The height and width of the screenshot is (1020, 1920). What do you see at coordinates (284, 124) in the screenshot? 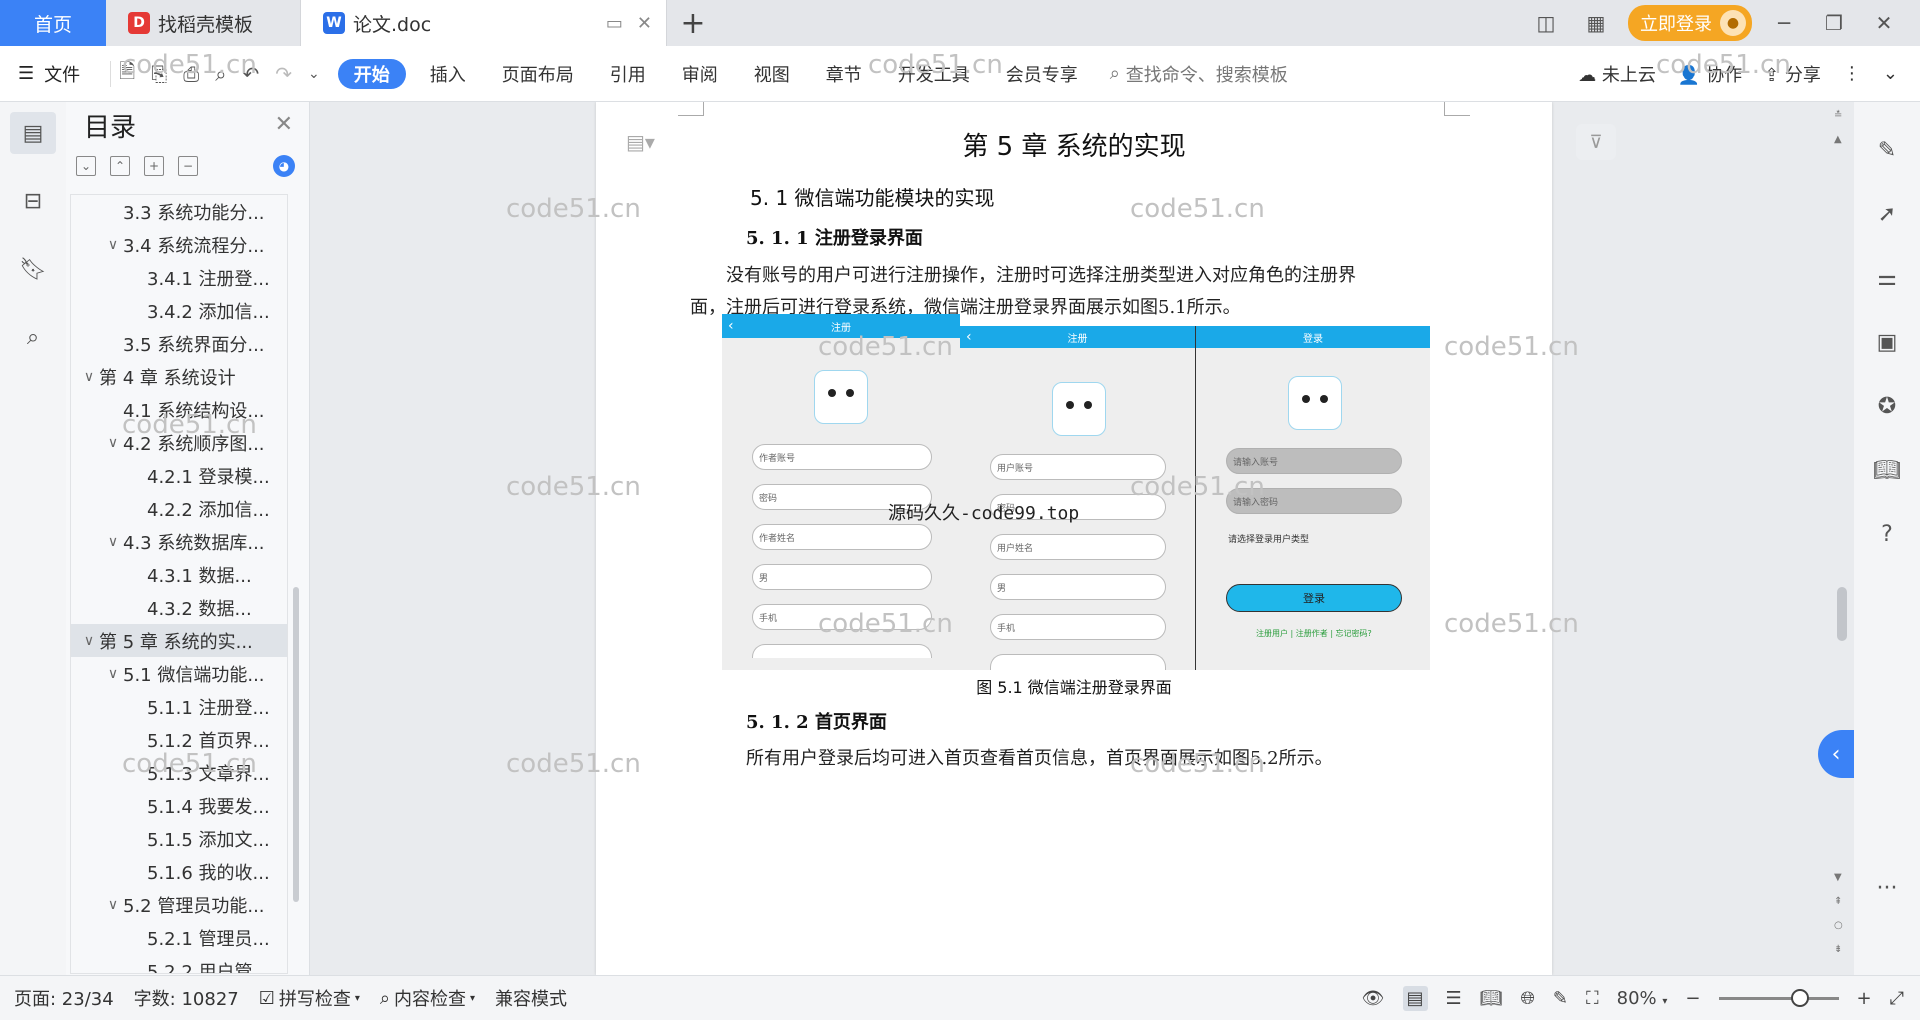
I see `close-icon: ✕` at bounding box center [284, 124].